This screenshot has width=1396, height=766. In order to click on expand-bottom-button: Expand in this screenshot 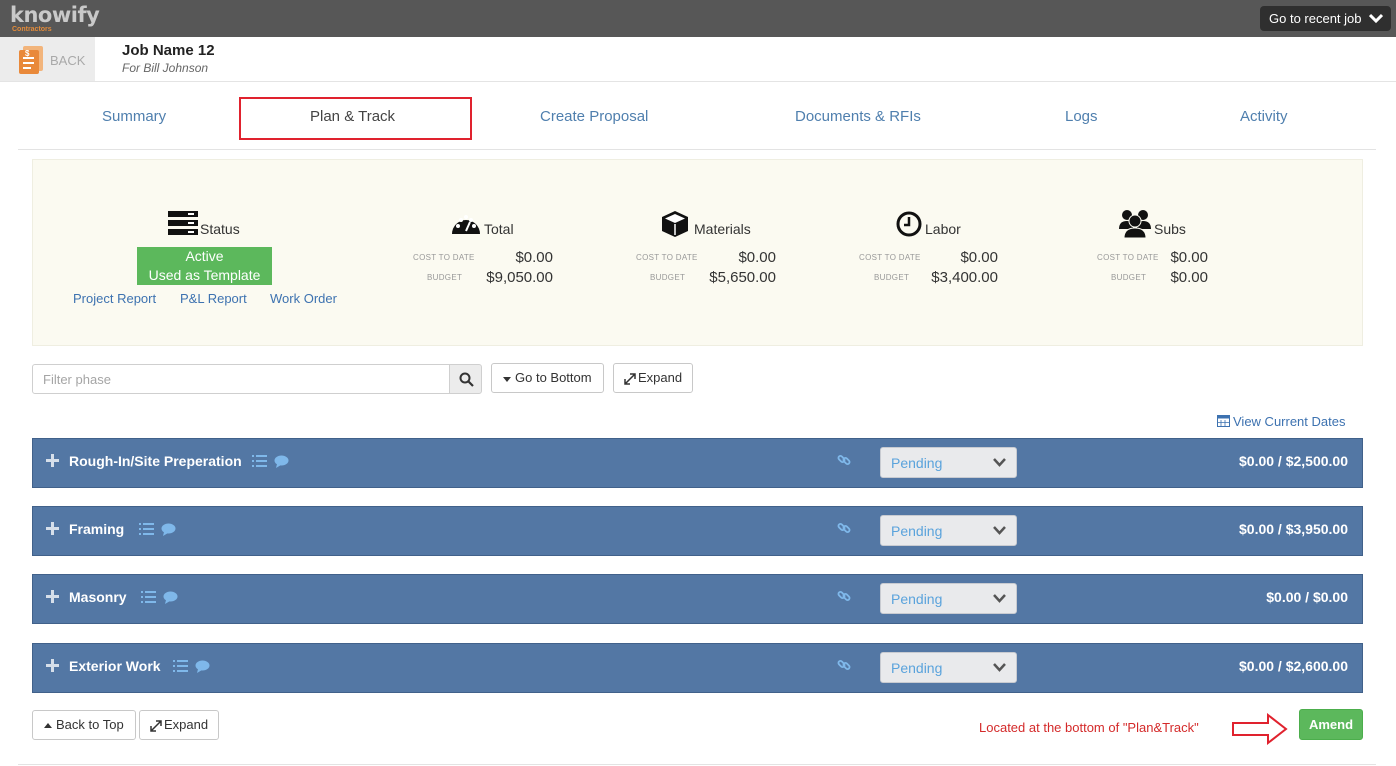, I will do `click(179, 725)`.